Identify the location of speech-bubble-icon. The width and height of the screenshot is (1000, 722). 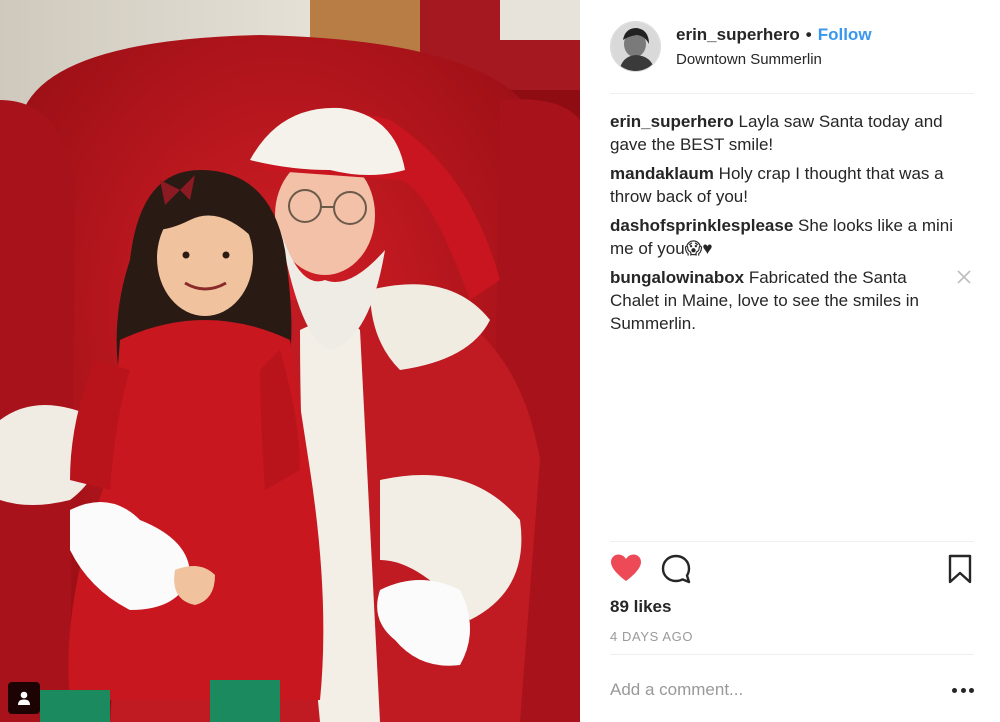
(676, 569).